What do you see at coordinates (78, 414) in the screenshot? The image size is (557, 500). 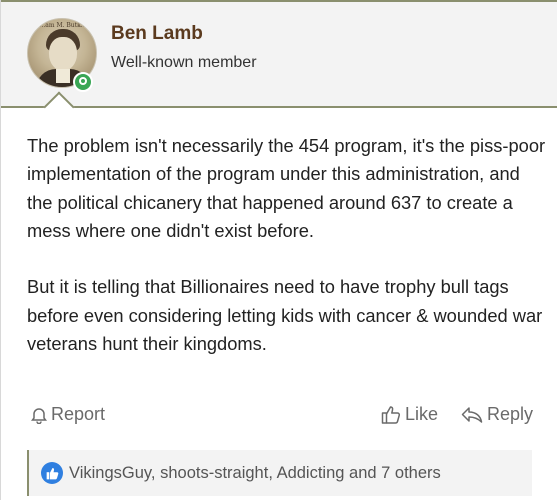 I see `report-label: Report` at bounding box center [78, 414].